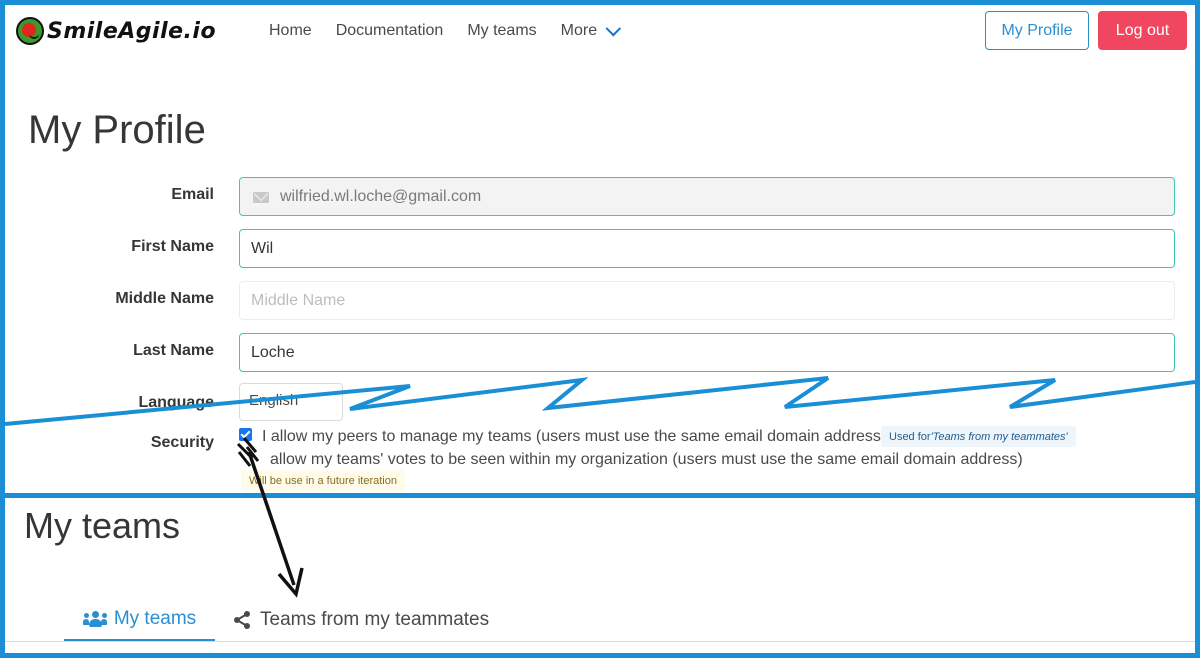  What do you see at coordinates (182, 442) in the screenshot?
I see `security-label: Security` at bounding box center [182, 442].